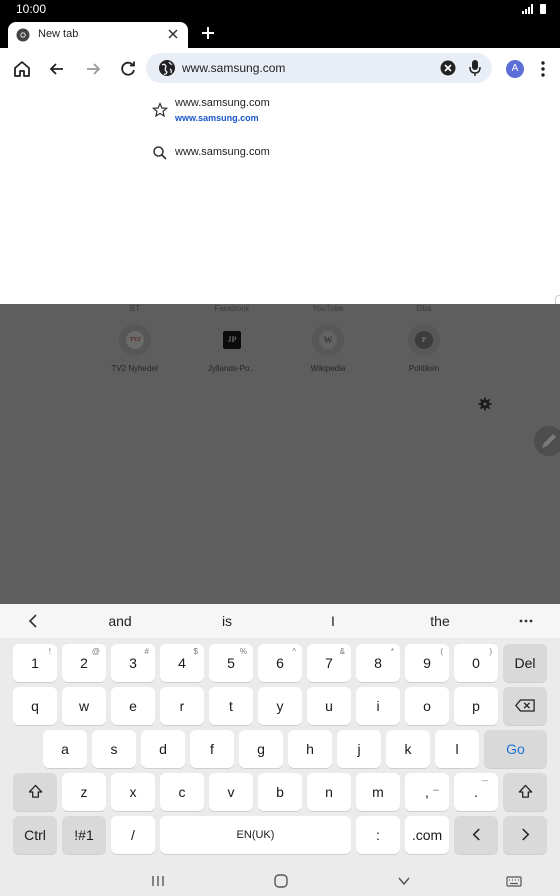 The image size is (560, 896). I want to click on shift-icon, so click(525, 791).